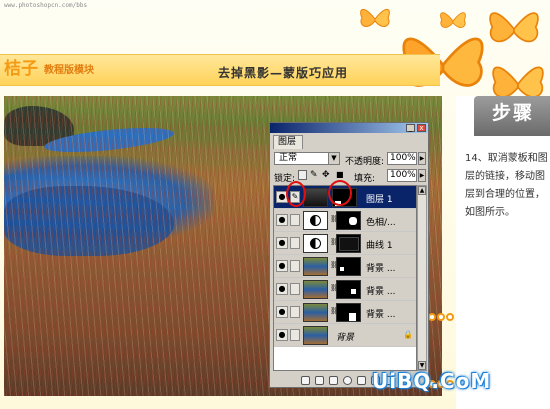 The height and width of the screenshot is (409, 550). I want to click on layer-name: 图层 1, so click(379, 198).